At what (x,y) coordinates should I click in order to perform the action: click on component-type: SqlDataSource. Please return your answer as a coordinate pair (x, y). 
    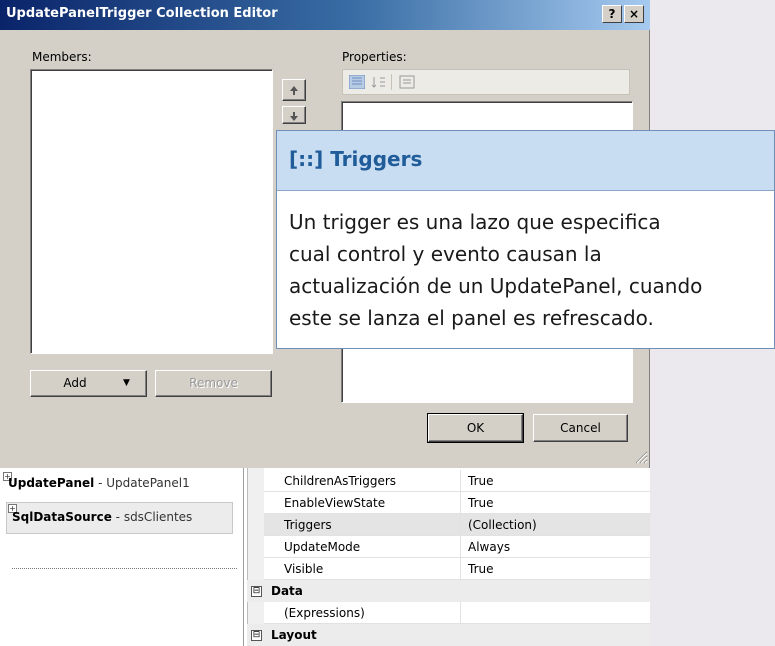
    Looking at the image, I should click on (62, 517).